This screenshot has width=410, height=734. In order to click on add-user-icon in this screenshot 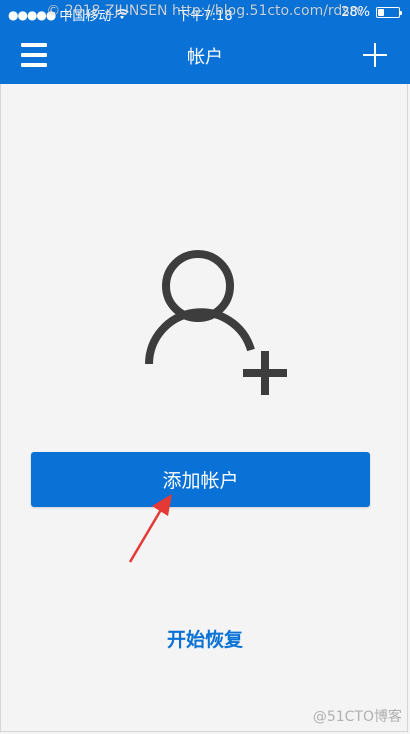, I will do `click(216, 322)`.